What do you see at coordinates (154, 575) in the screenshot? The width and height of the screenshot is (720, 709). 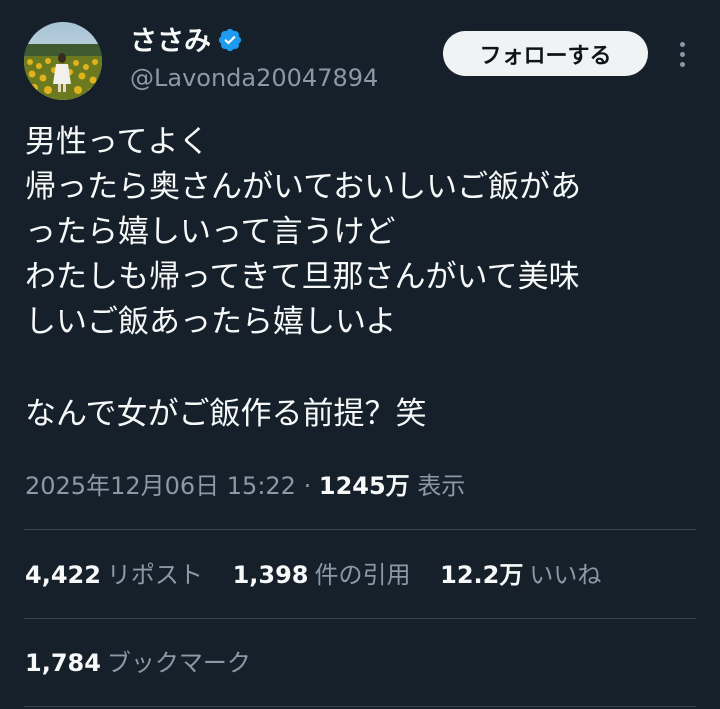 I see `reposts-label: リポスト` at bounding box center [154, 575].